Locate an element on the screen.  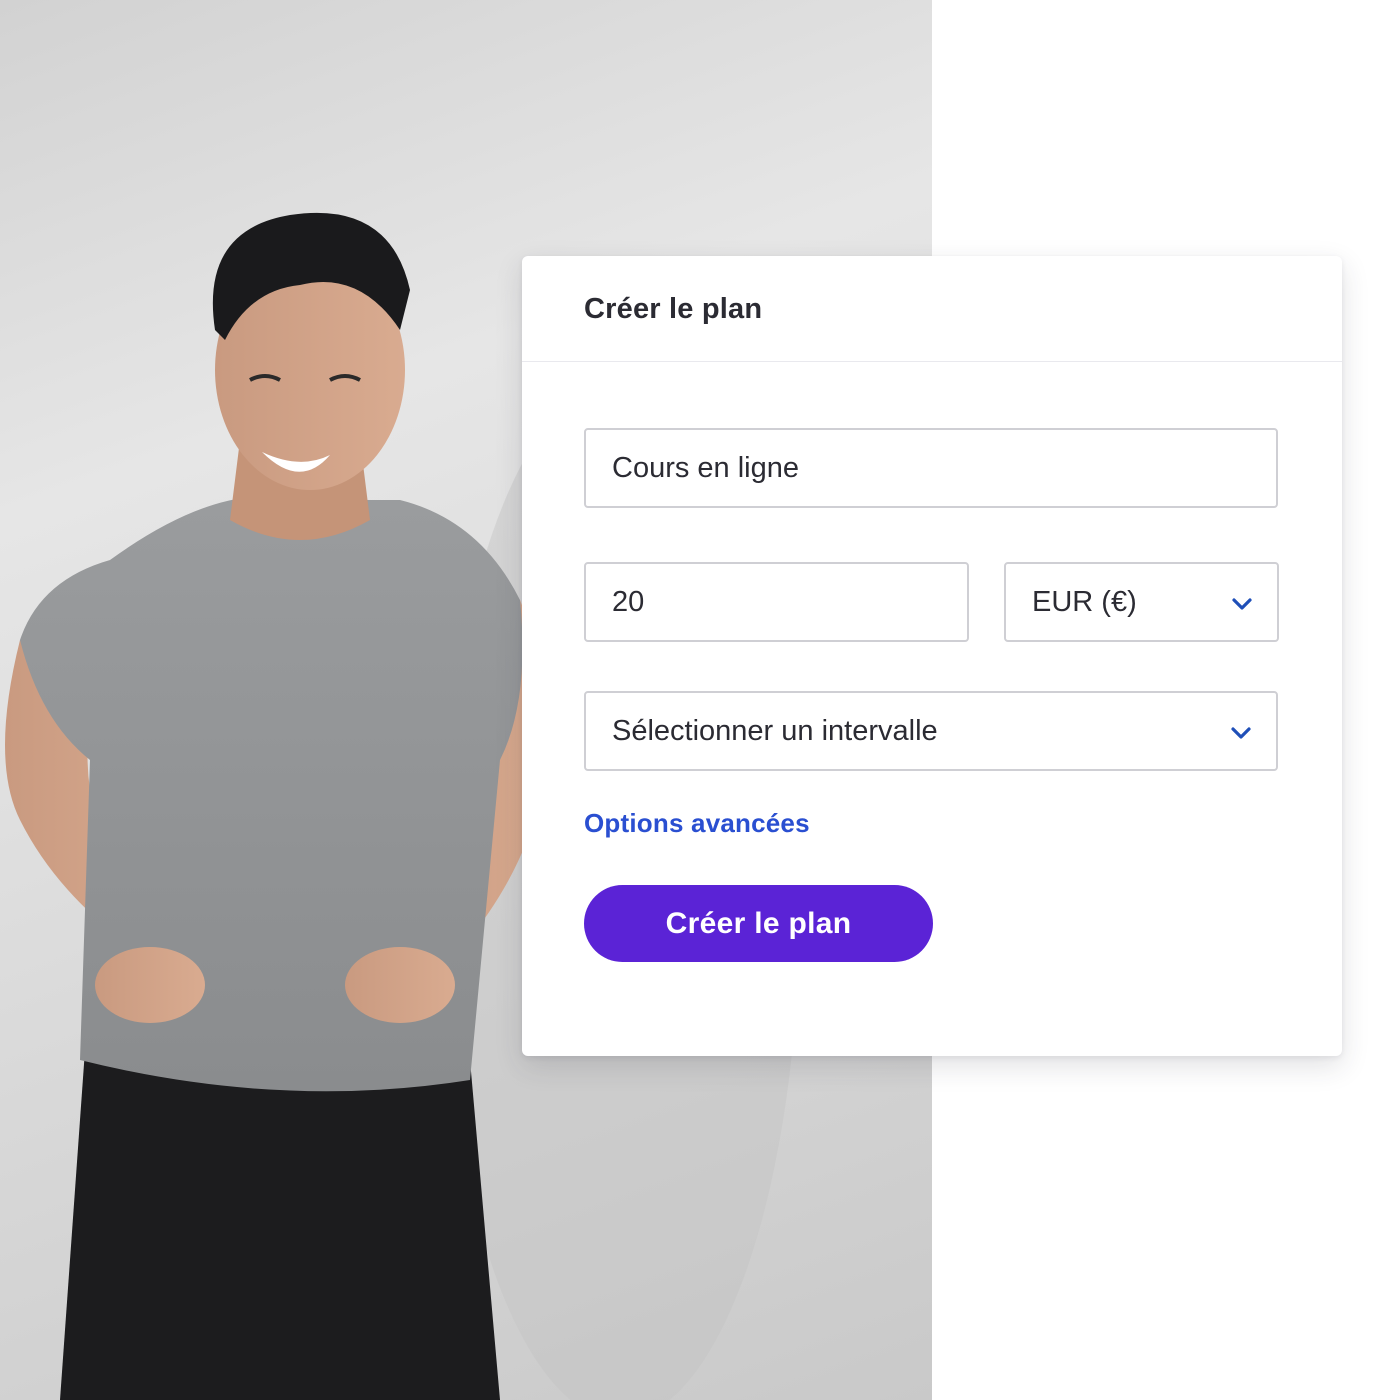
plan-name-input: Cours en ligne is located at coordinates (931, 468).